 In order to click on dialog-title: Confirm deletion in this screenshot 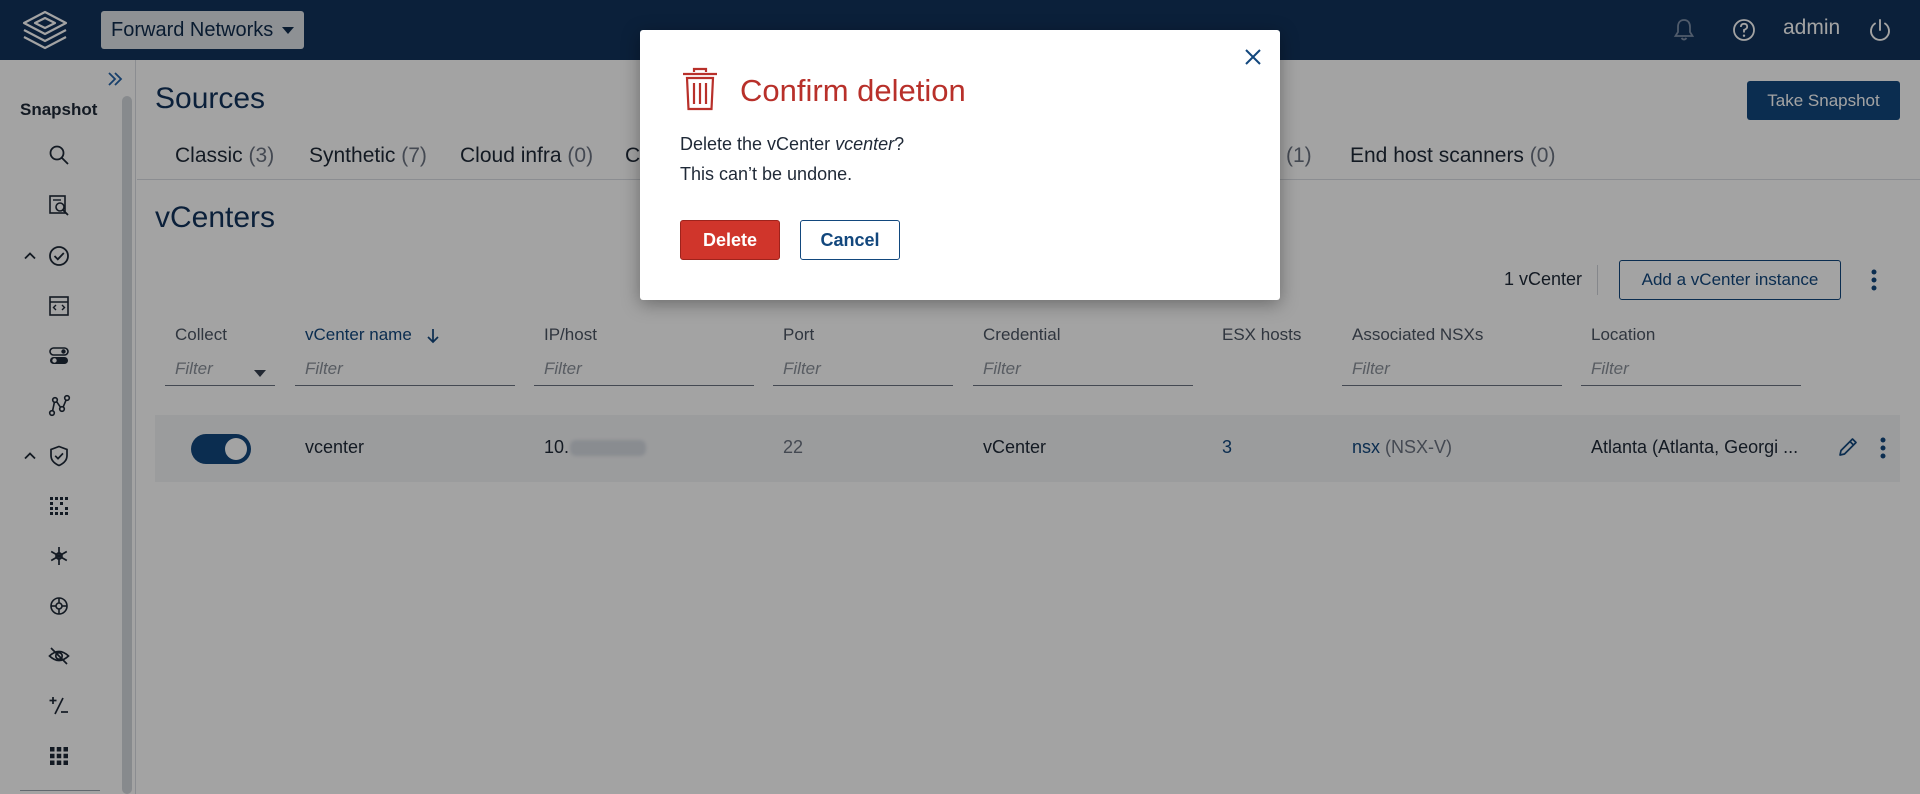, I will do `click(853, 90)`.